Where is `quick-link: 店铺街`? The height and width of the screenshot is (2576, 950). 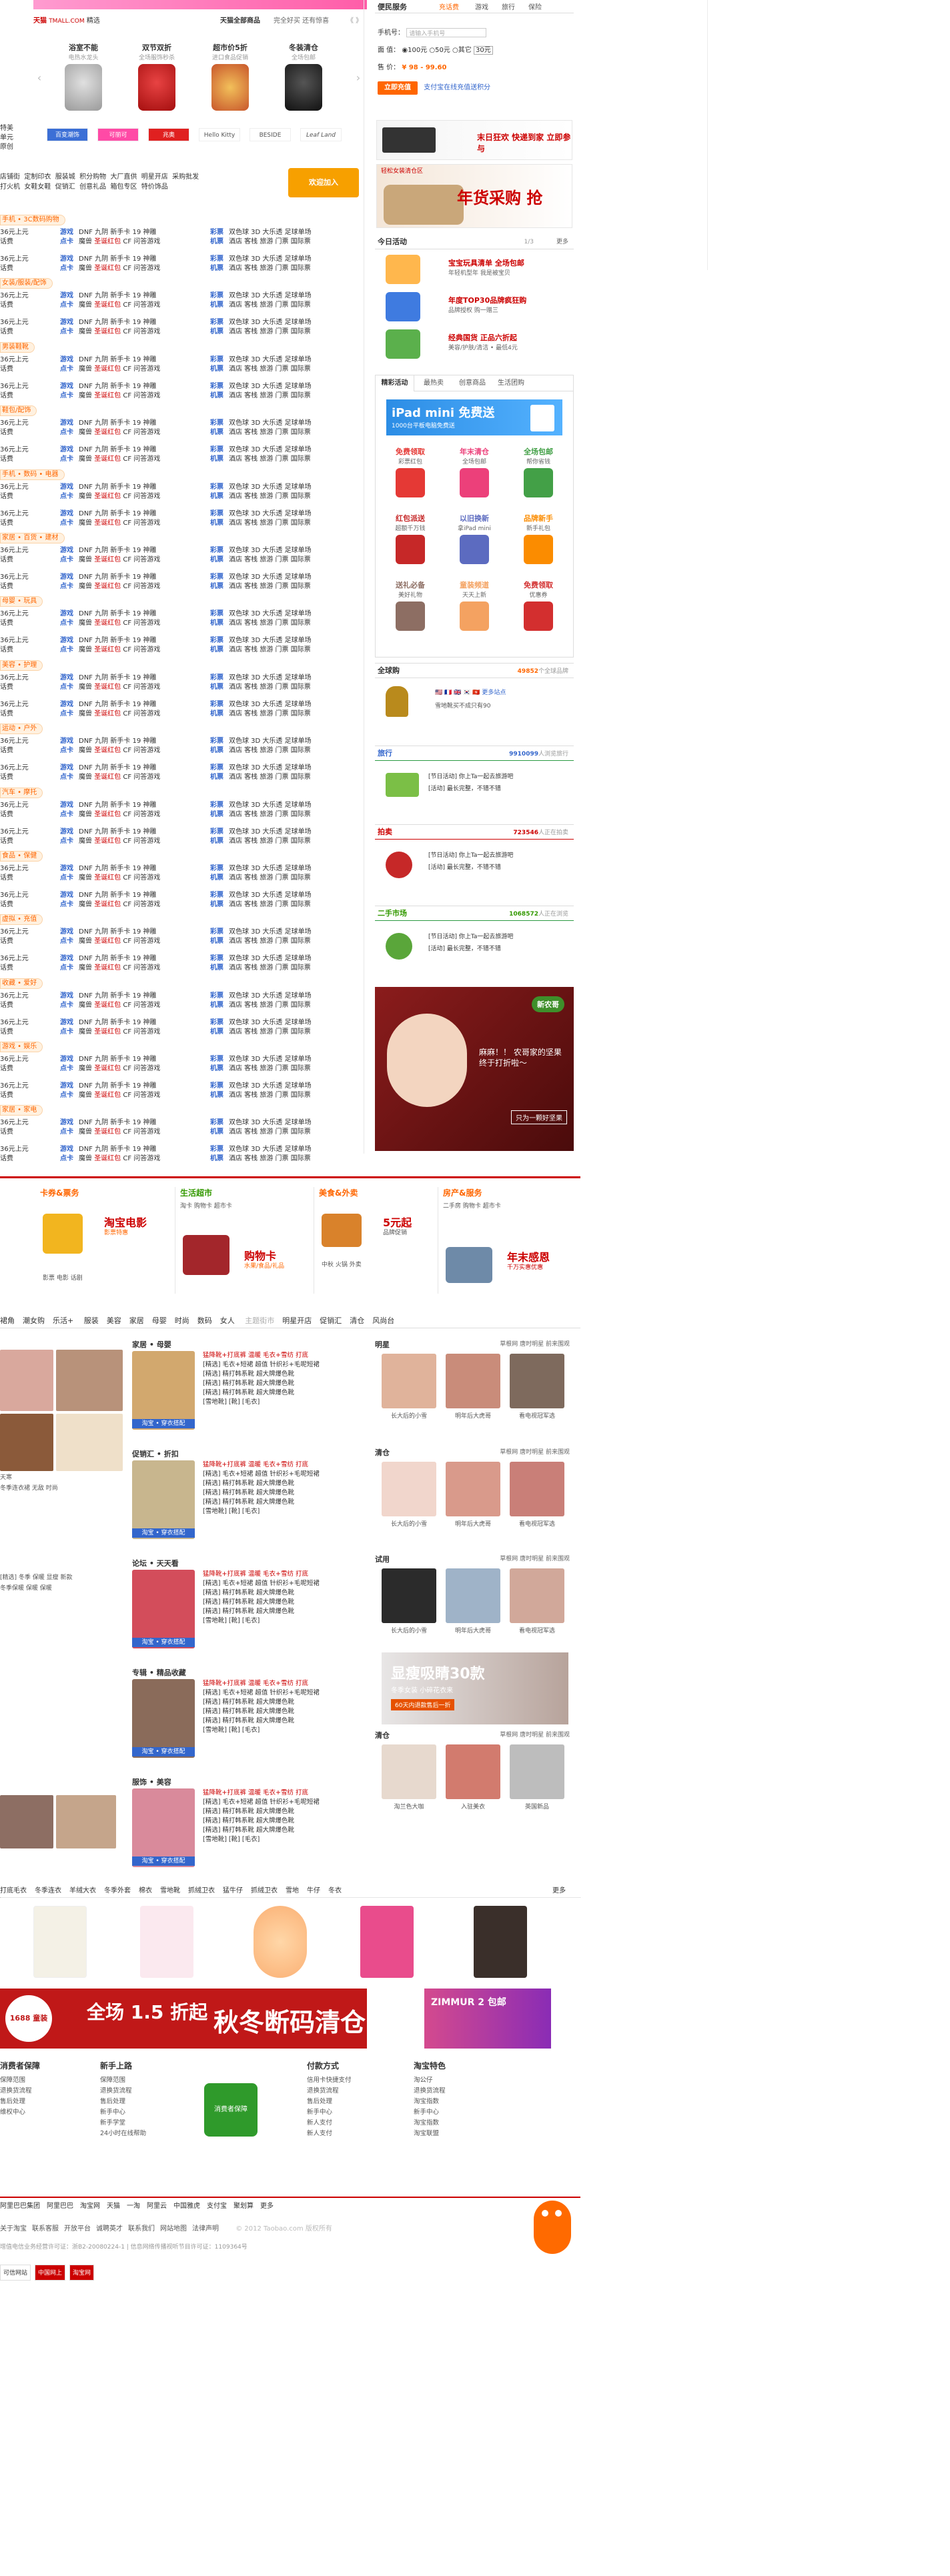 quick-link: 店铺街 is located at coordinates (10, 177).